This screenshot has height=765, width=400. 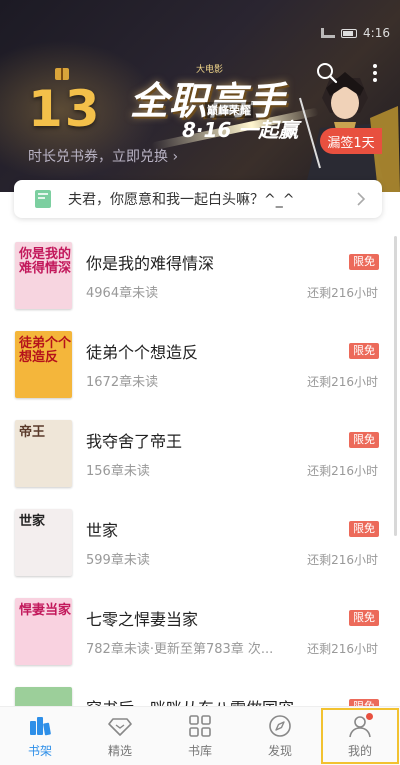 I want to click on message-bar: 夫君，你愿意和我一起白头嘛？^_^, so click(x=198, y=199).